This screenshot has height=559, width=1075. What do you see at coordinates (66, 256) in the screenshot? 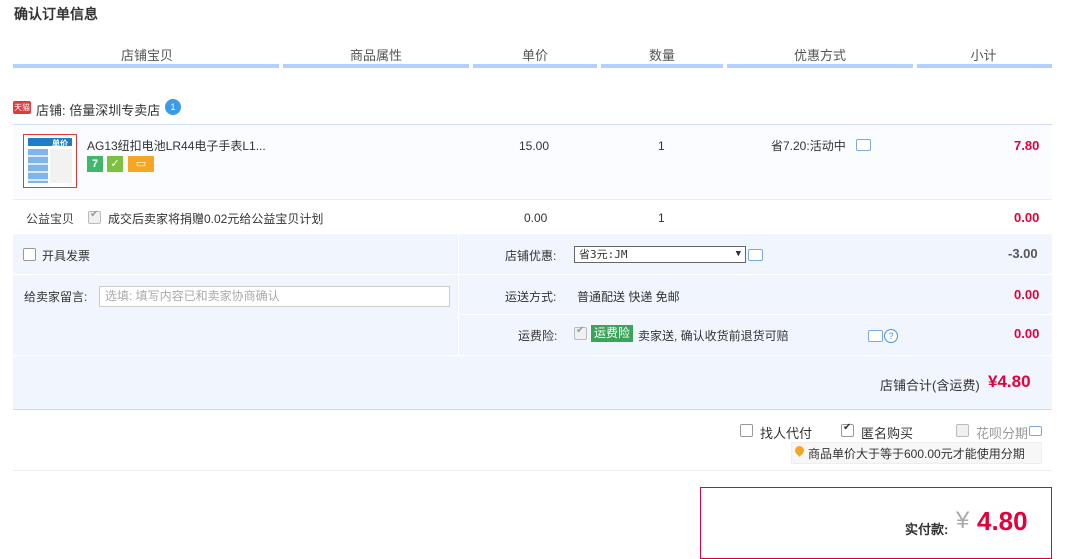
I see `invoice-label: 开具发票` at bounding box center [66, 256].